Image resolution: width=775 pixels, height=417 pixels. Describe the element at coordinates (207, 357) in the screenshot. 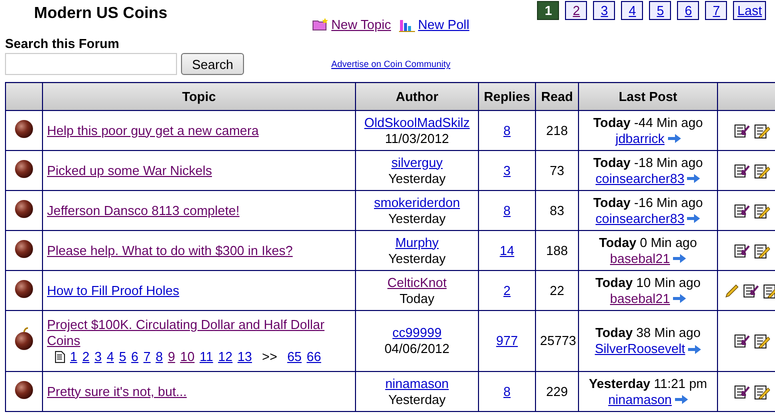

I see `page-link: 11` at that location.